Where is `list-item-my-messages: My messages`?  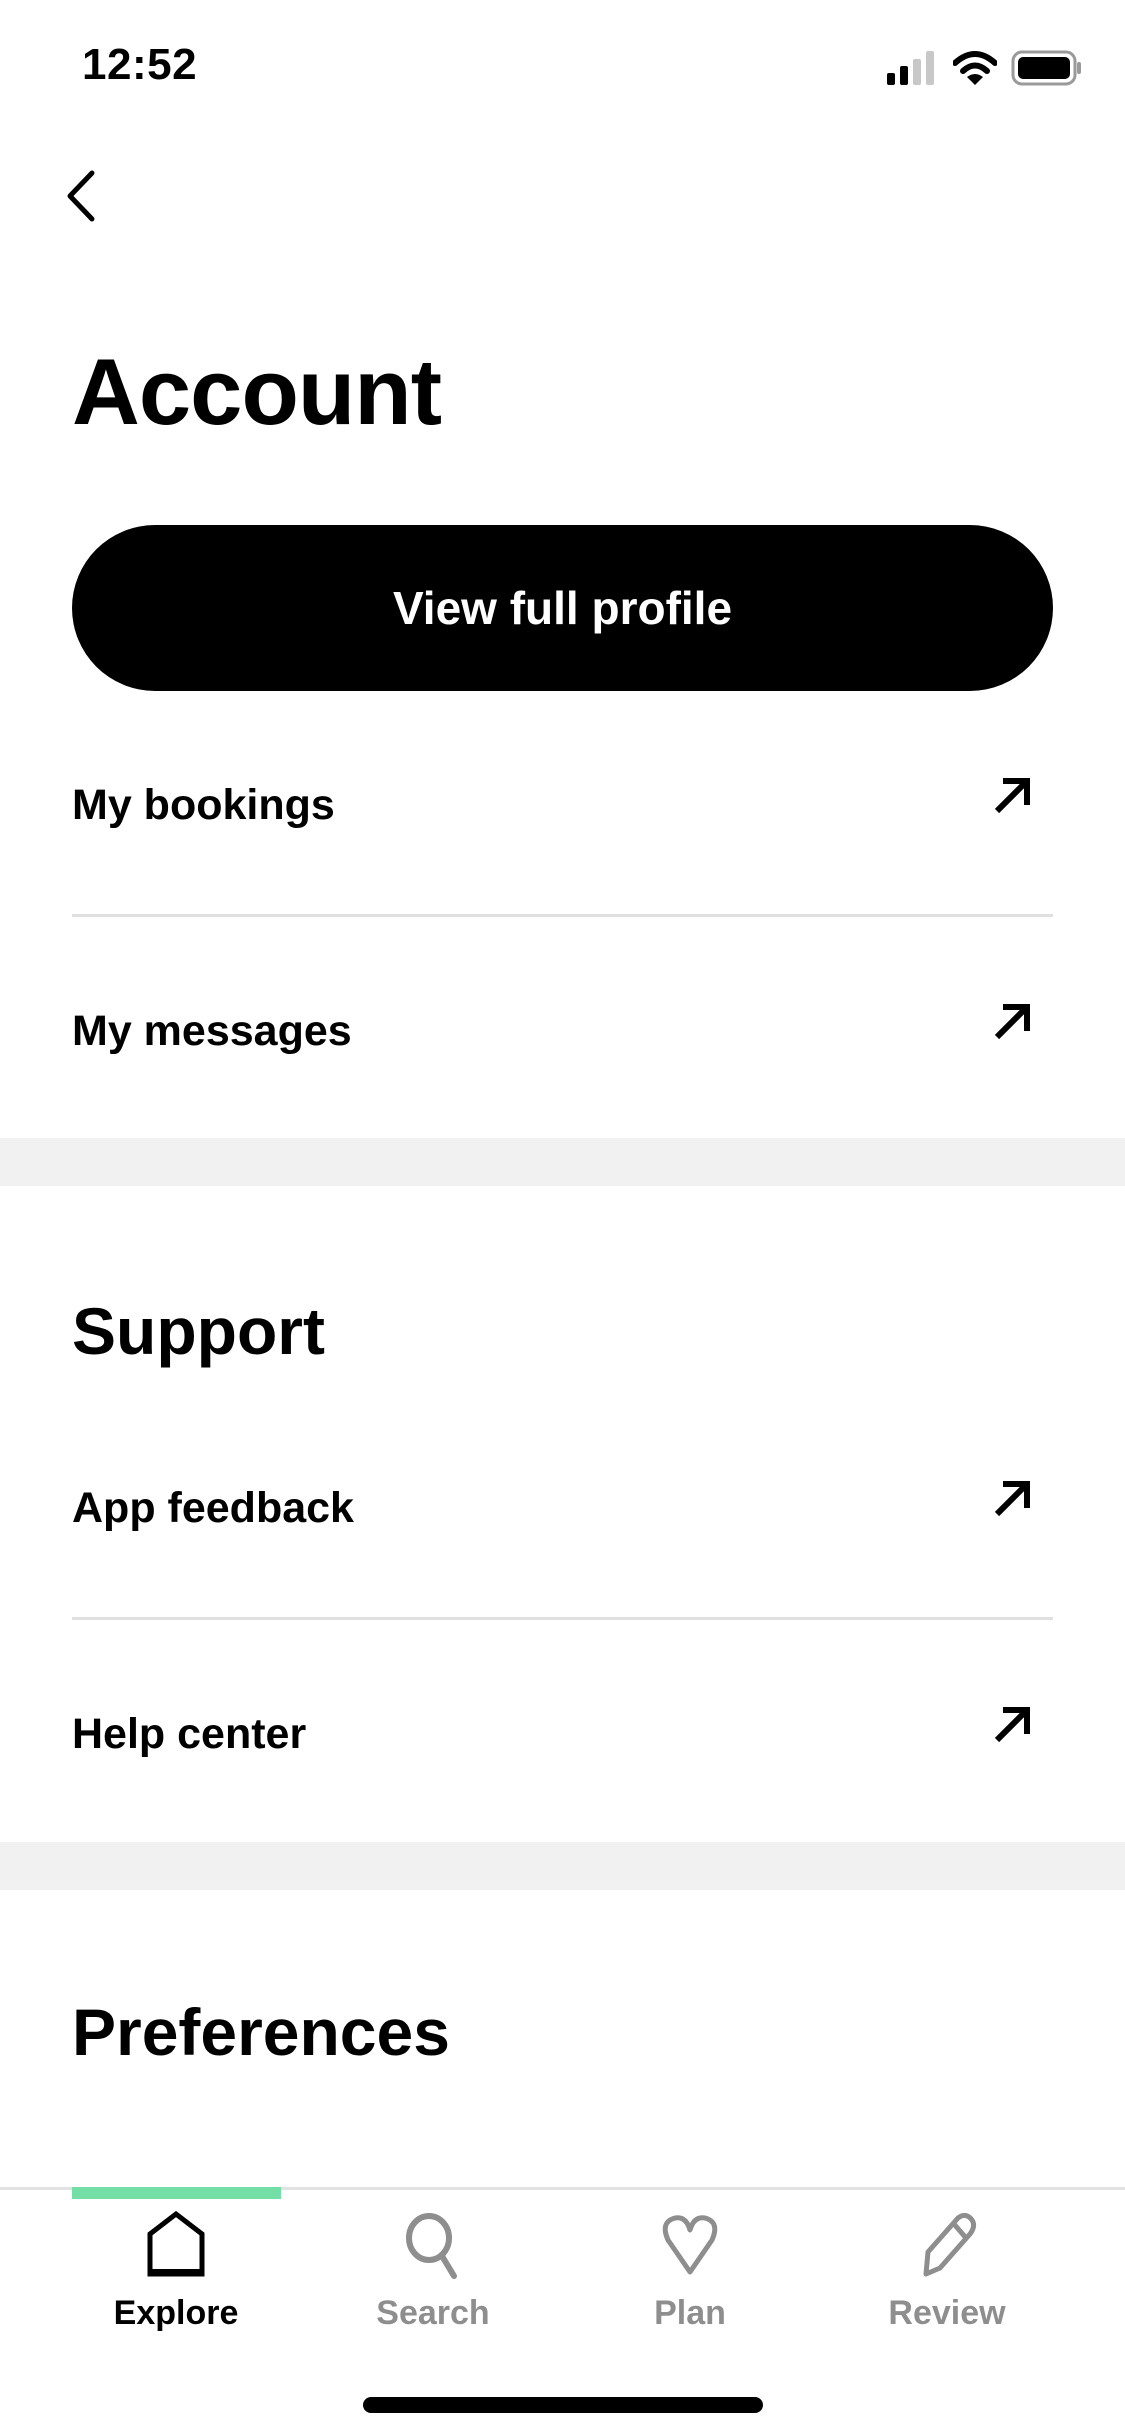
list-item-my-messages: My messages is located at coordinates (562, 1031).